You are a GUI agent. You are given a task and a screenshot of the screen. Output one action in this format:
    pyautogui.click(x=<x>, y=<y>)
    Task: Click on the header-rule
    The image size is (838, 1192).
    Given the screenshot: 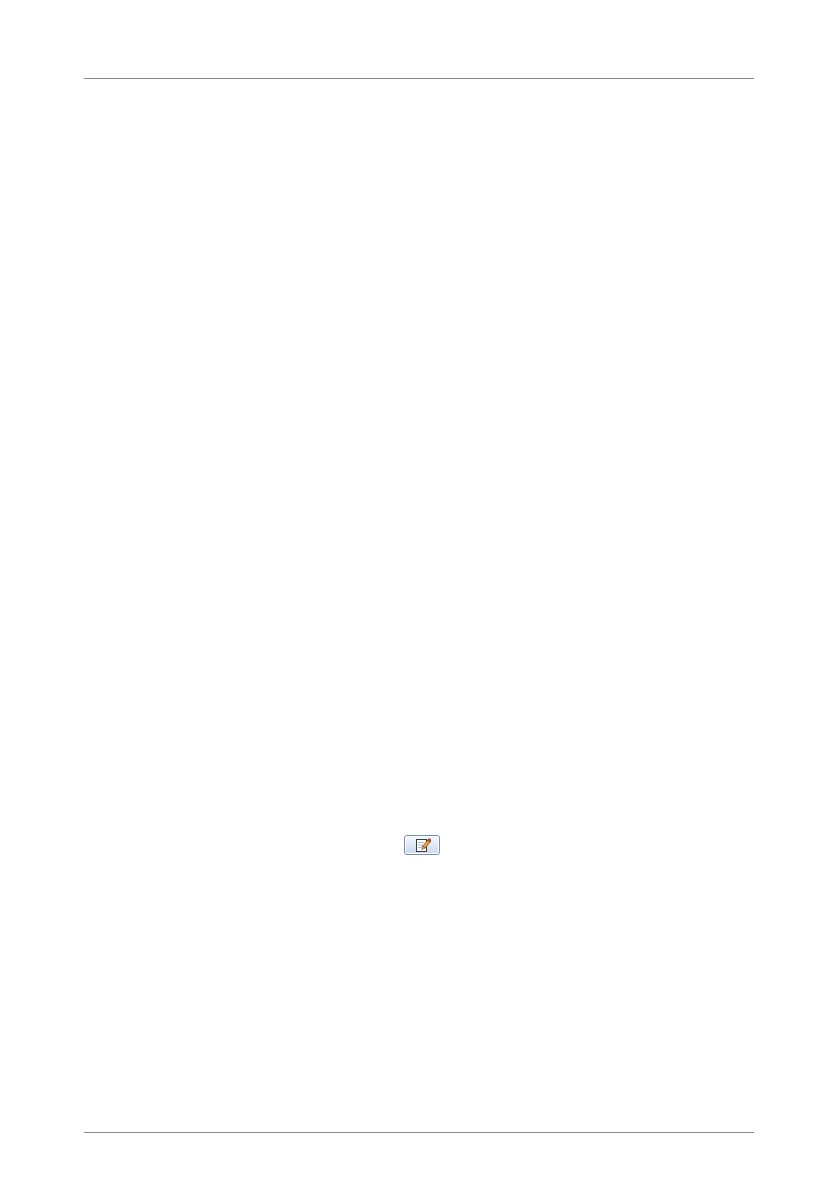 What is the action you would take?
    pyautogui.click(x=419, y=78)
    